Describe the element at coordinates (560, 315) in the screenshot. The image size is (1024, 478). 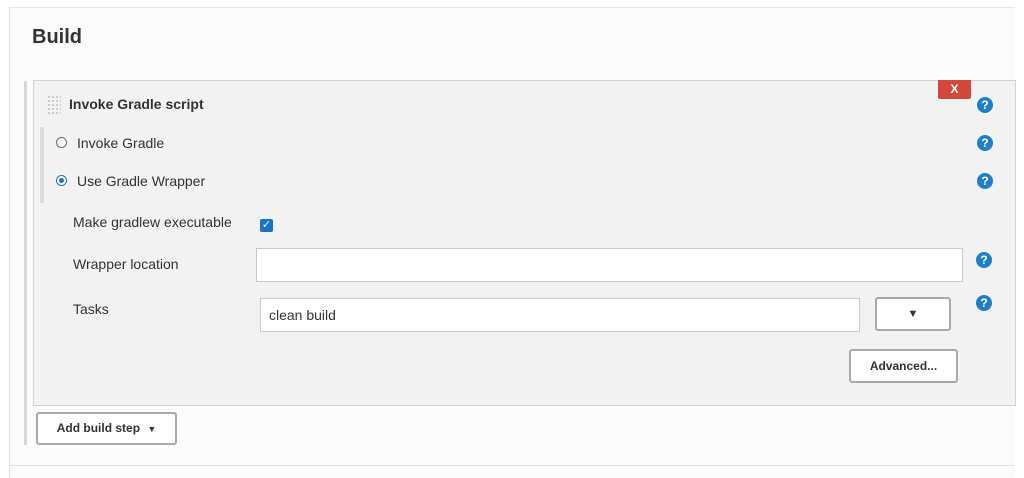
I see `tasks-input` at that location.